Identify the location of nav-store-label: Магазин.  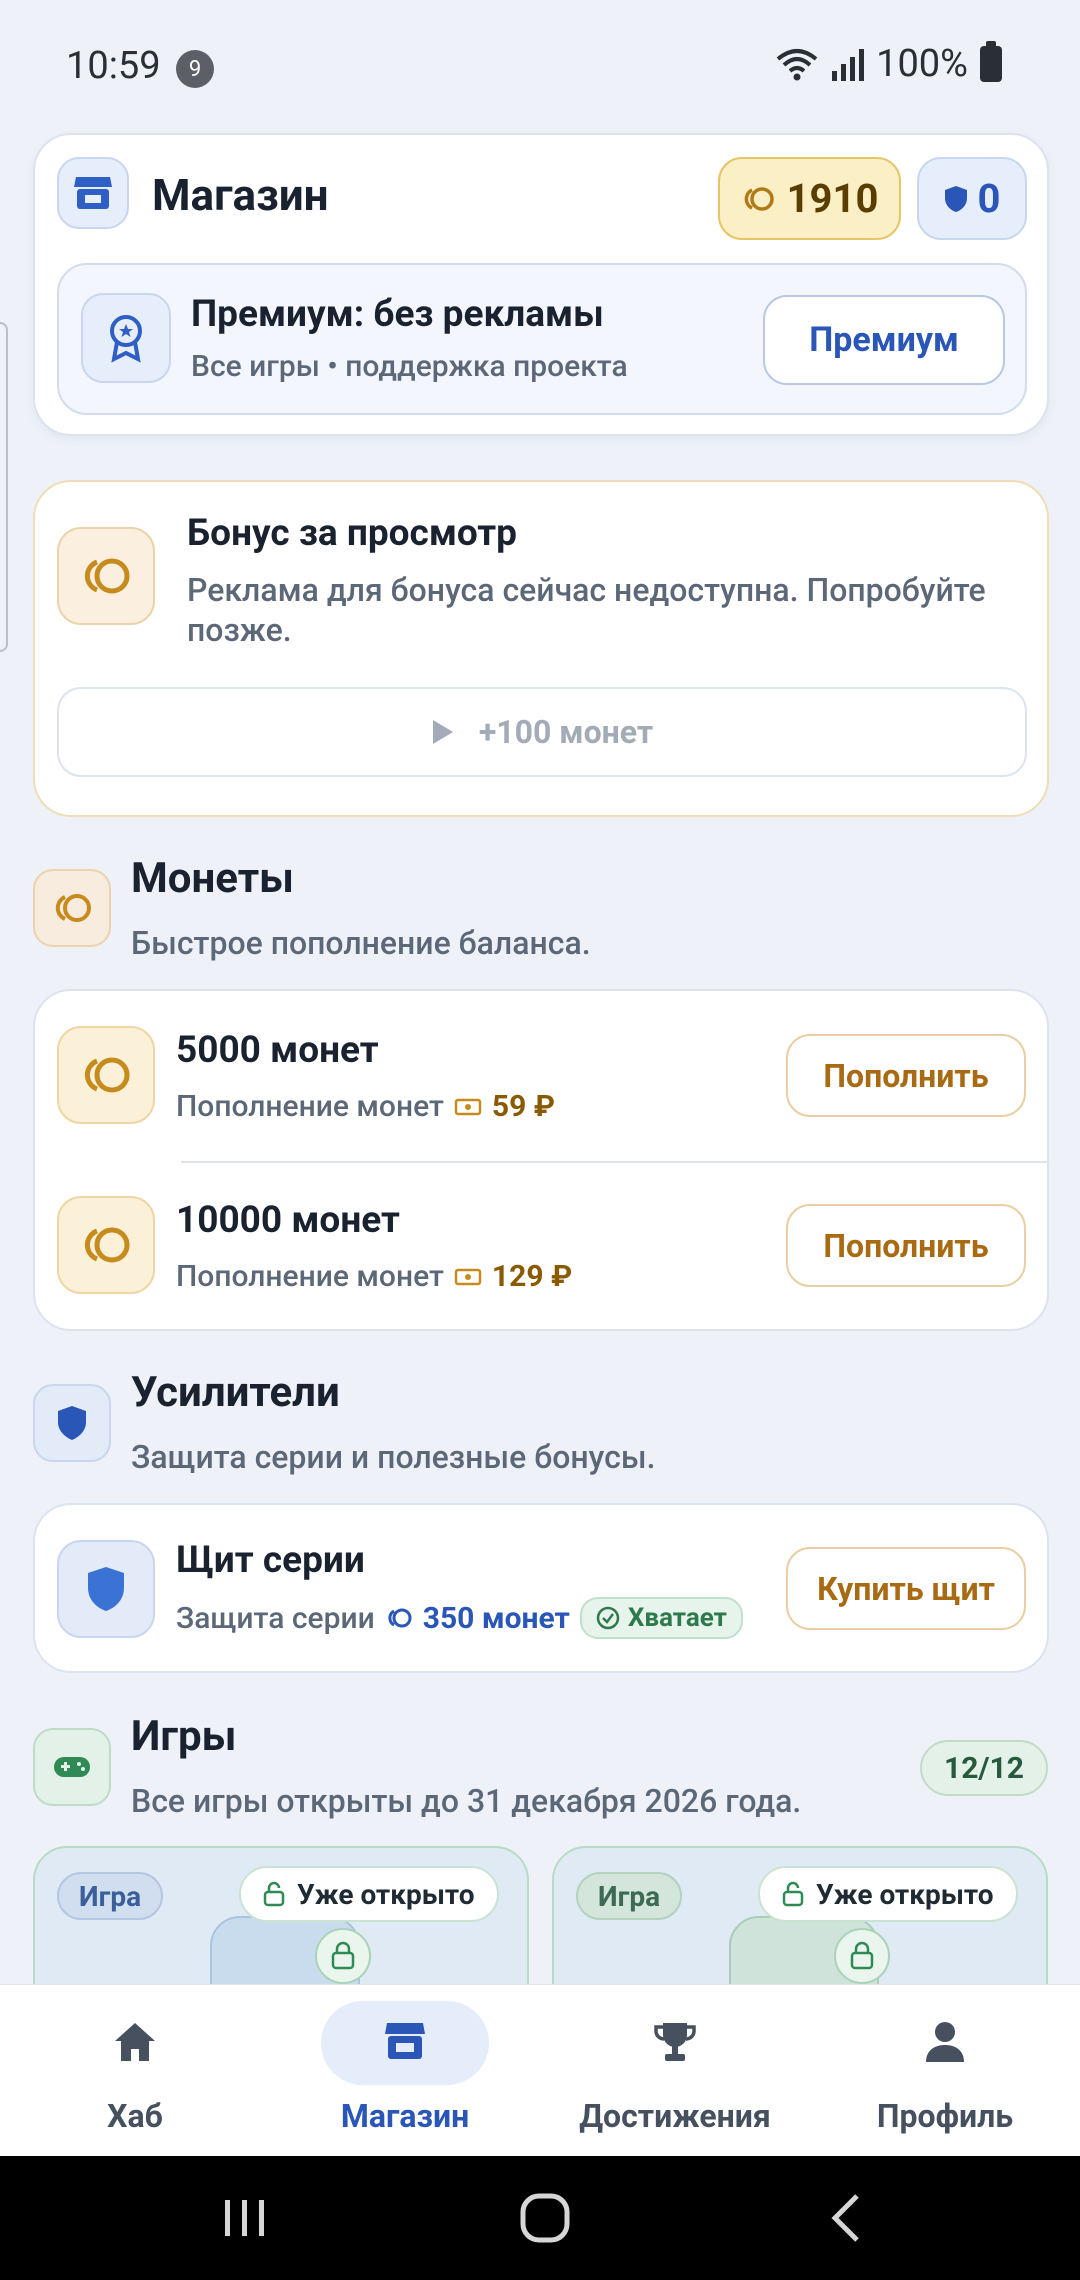
(405, 2116).